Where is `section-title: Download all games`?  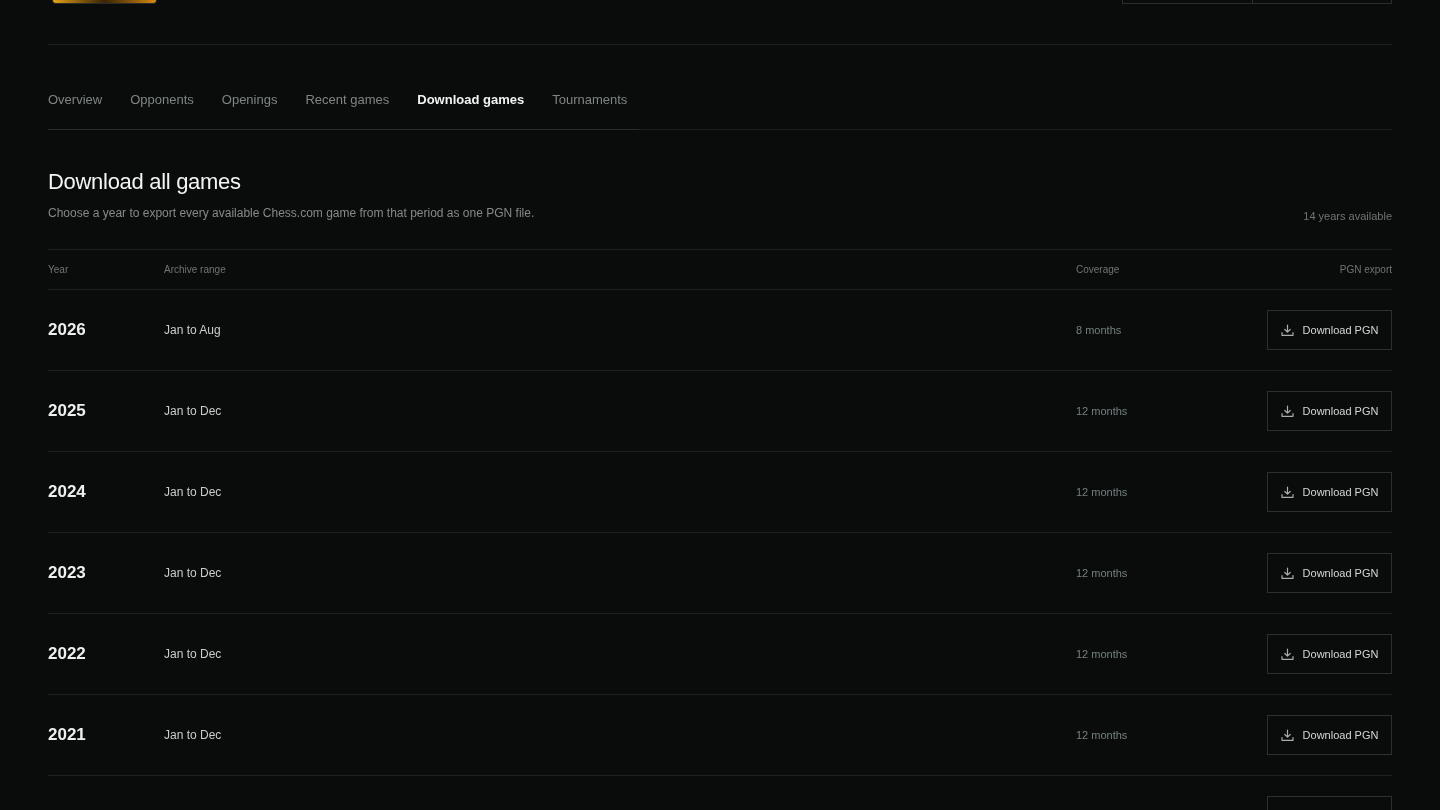 section-title: Download all games is located at coordinates (145, 182).